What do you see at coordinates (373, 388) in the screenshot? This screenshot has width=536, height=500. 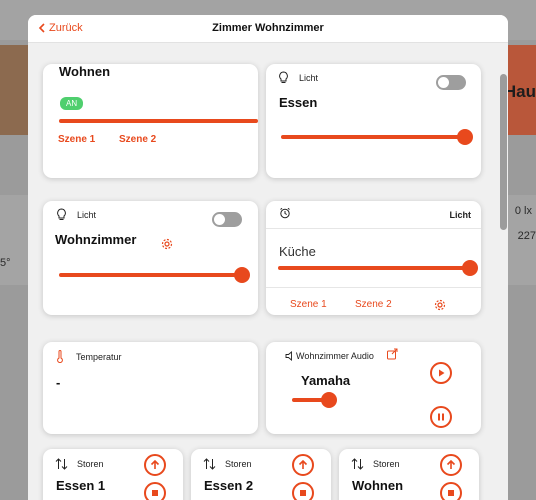 I see `card-audio: Wohnzimmer Audio Yamaha` at bounding box center [373, 388].